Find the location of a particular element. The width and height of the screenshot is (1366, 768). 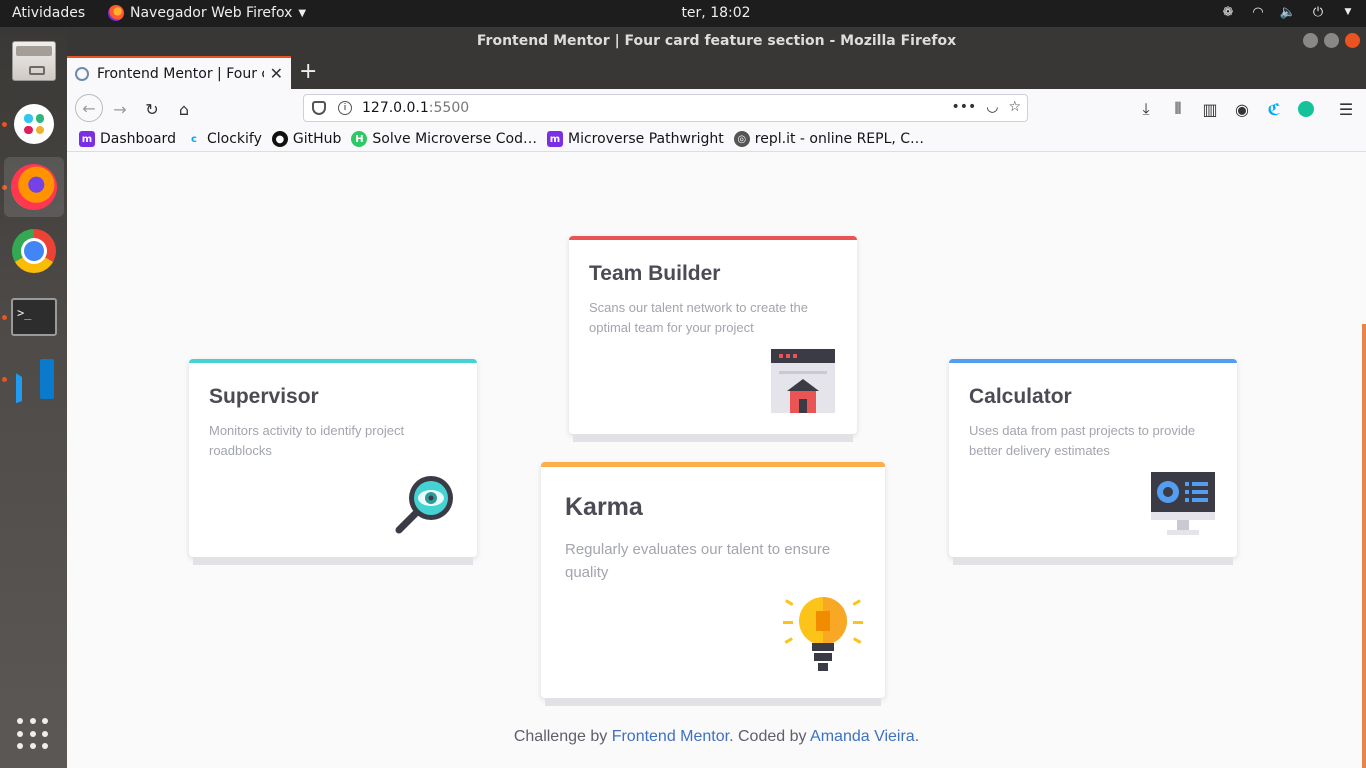

info-icon: i is located at coordinates (345, 108).